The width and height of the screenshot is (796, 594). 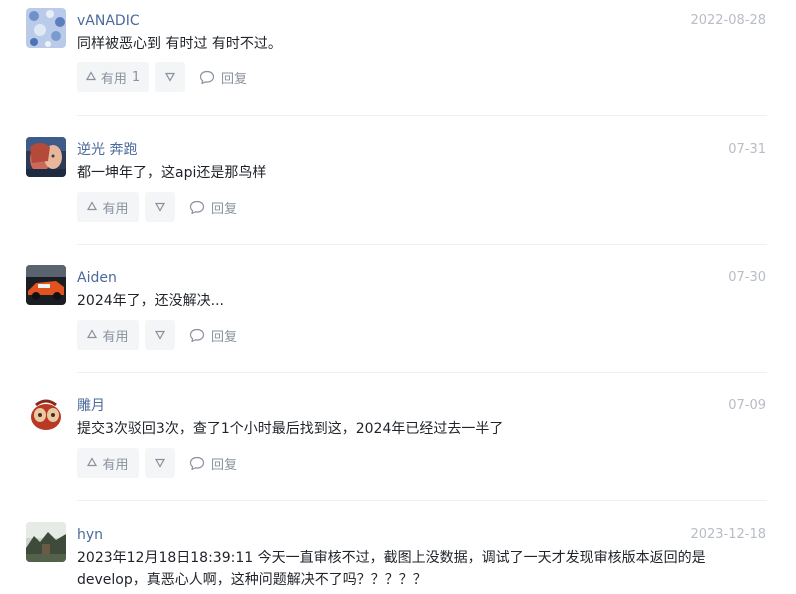 I want to click on comment-content: 提交3次驳回3次，查了1个小时最后找到这，2024年已经过去一半了, so click(x=290, y=429).